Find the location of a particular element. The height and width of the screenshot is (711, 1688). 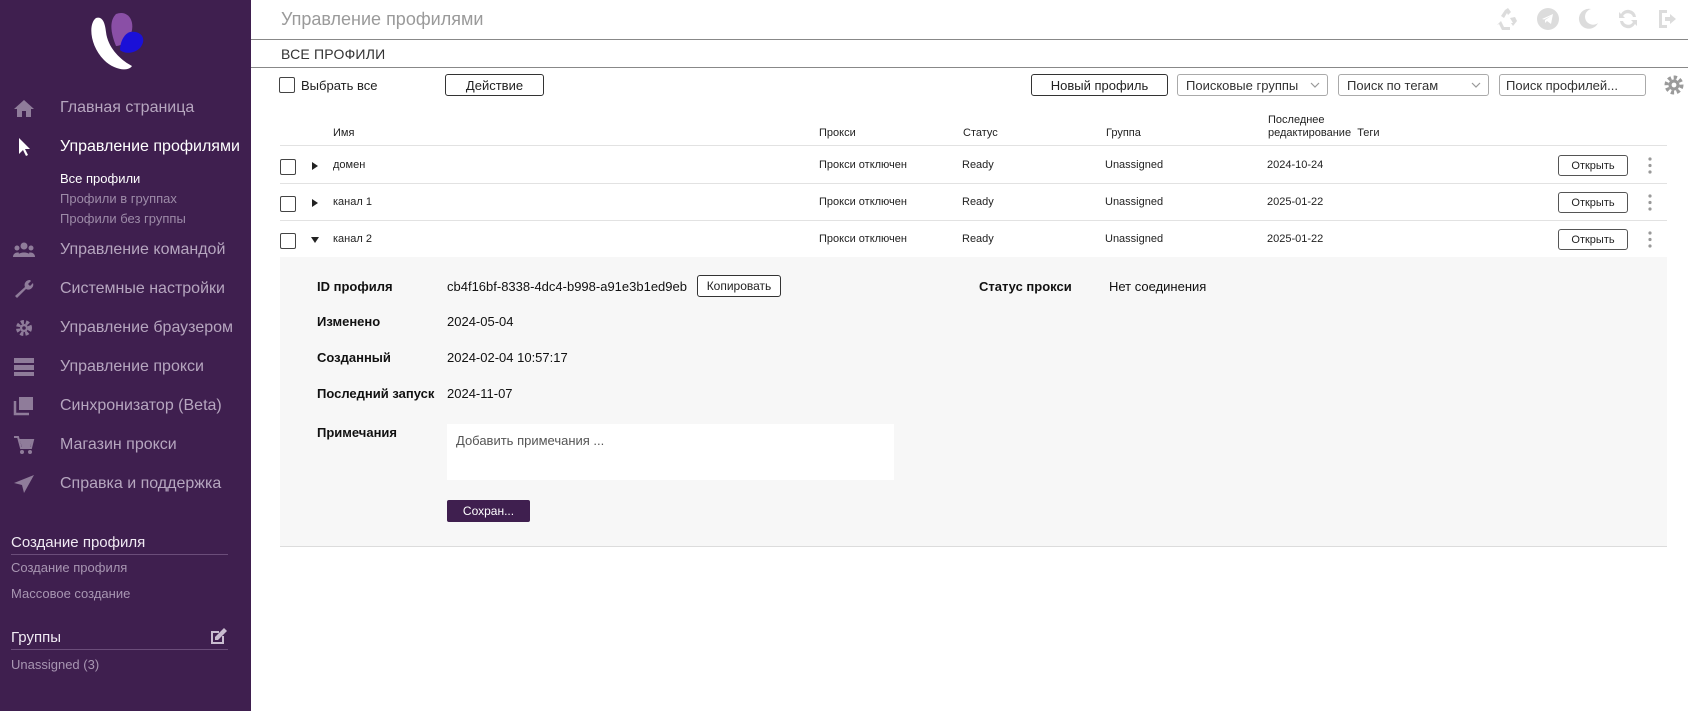

chevron-down-icon is located at coordinates (1476, 85).